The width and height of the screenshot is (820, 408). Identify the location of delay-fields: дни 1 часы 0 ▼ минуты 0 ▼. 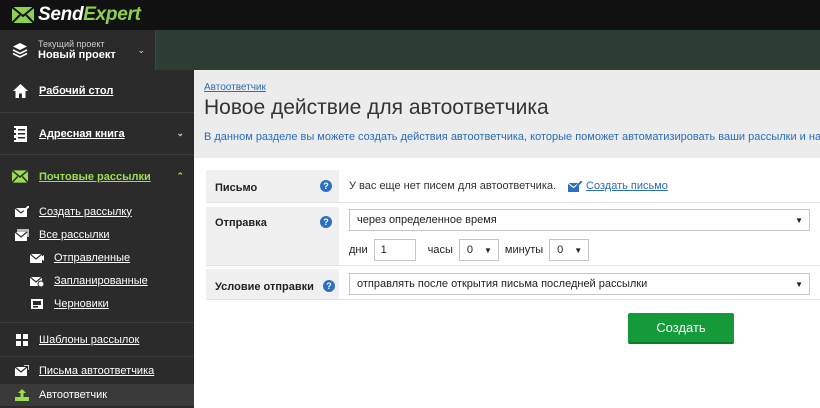
(584, 250).